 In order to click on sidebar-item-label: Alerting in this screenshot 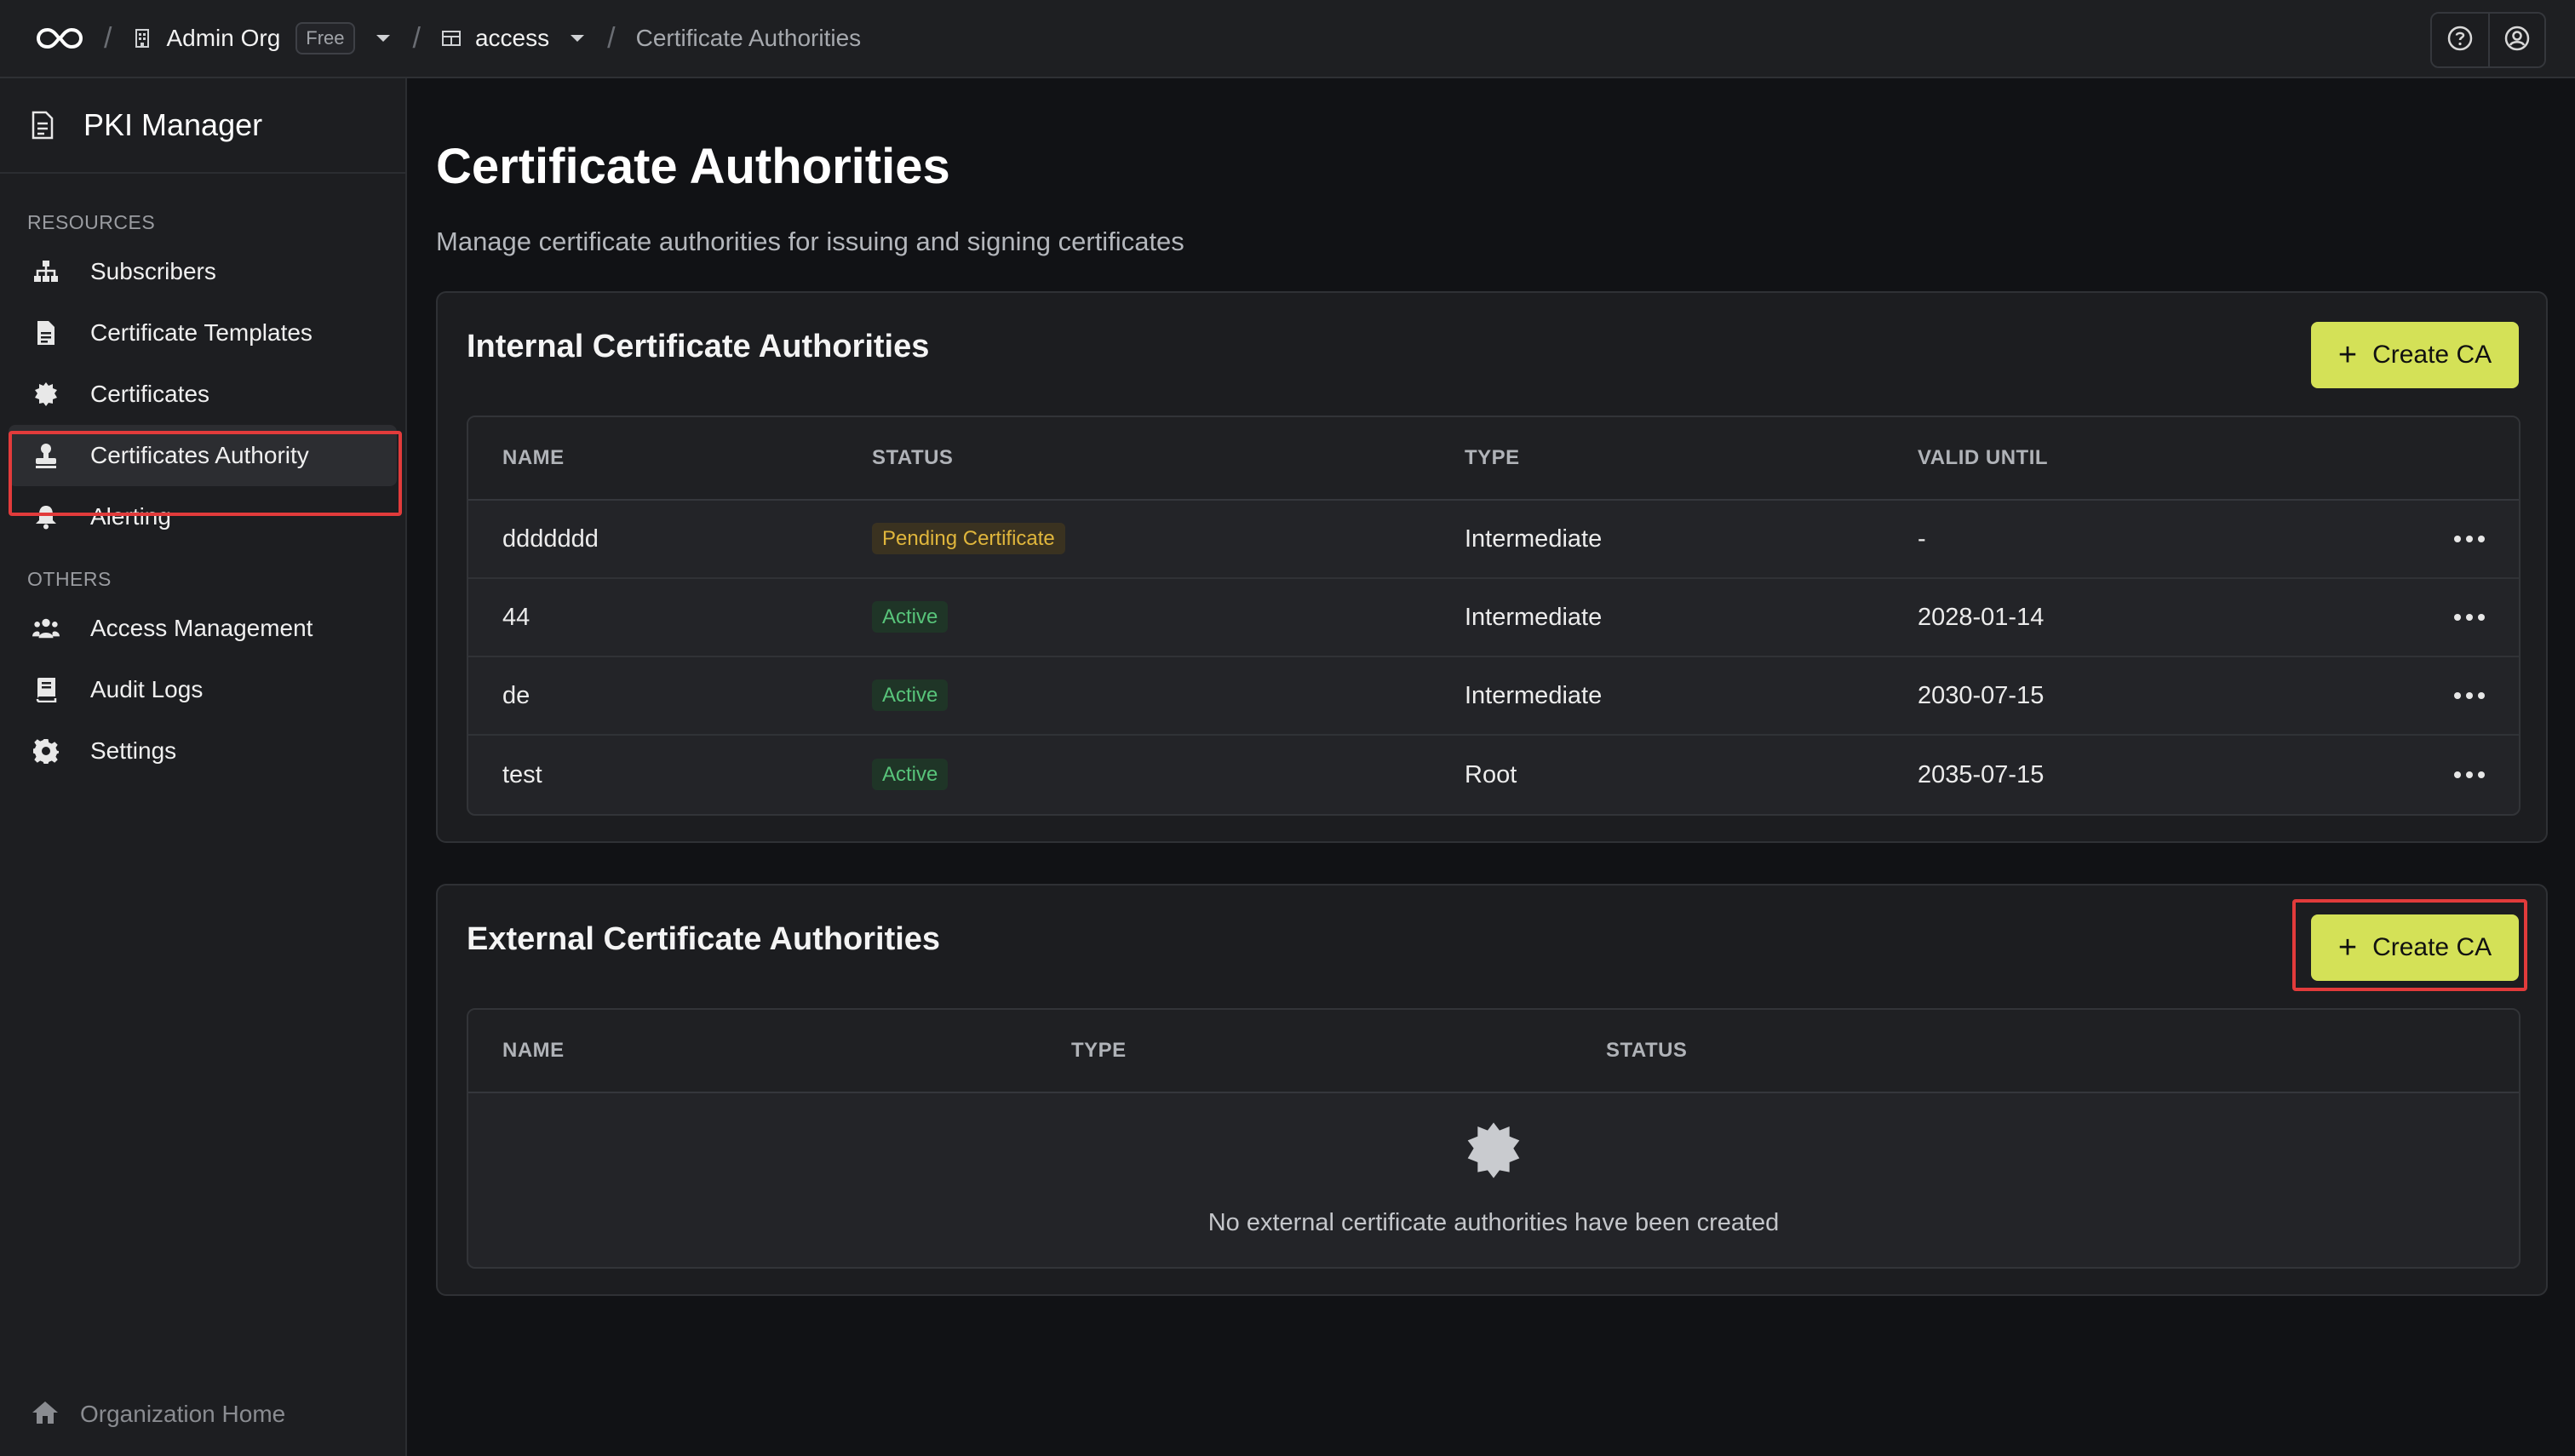, I will do `click(130, 516)`.